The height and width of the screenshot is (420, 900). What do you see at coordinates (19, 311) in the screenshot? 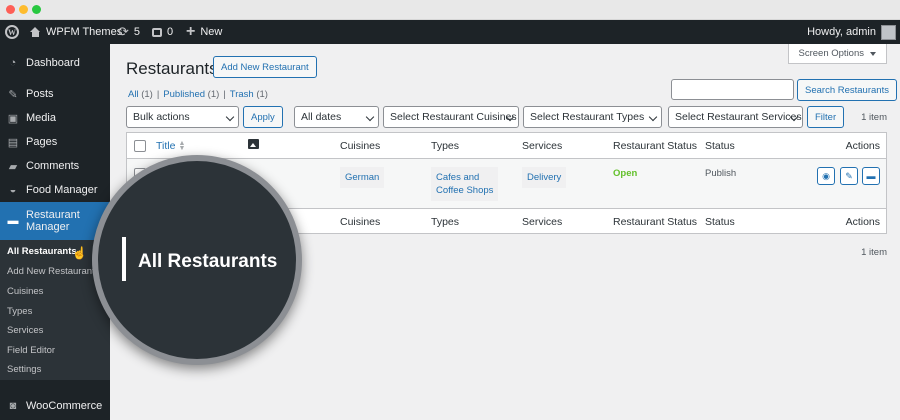
I see `submenu-types: Types` at bounding box center [19, 311].